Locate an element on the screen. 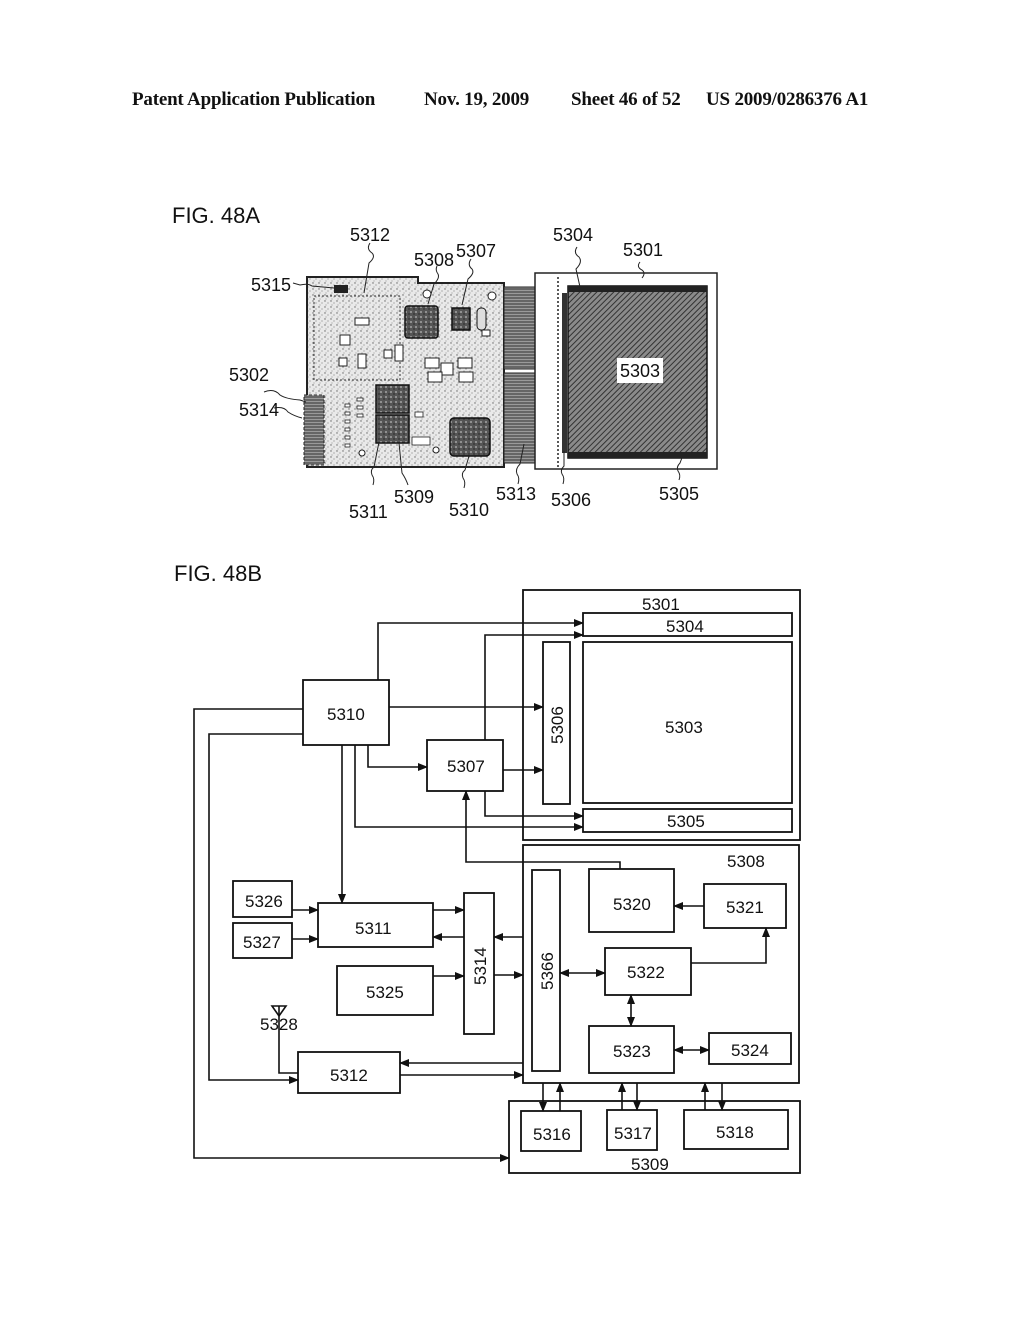 Image resolution: width=1024 pixels, height=1320 pixels. label-5316: 5316 is located at coordinates (552, 1134).